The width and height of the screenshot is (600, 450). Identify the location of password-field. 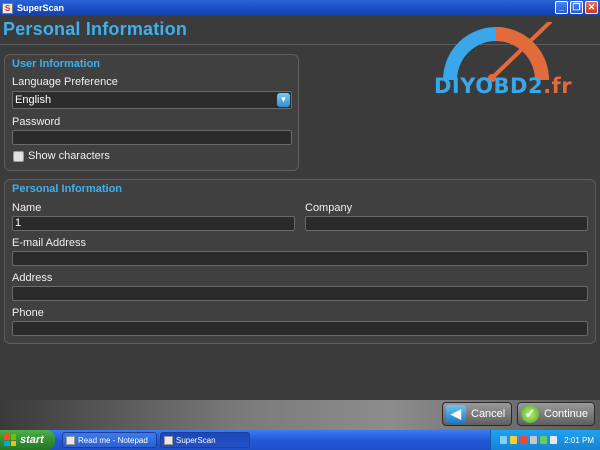
(152, 137).